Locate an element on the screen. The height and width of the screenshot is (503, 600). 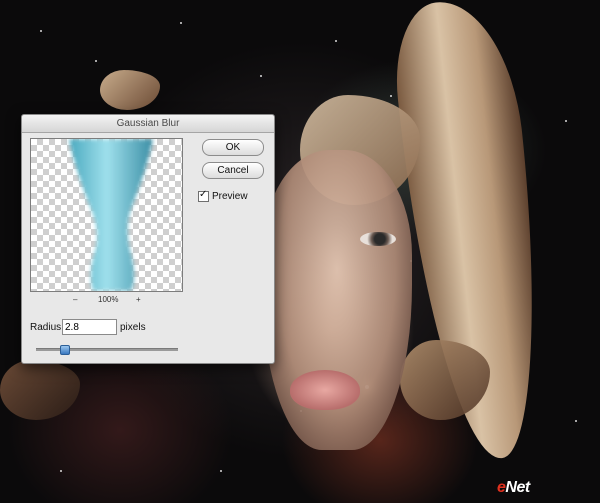
cancel-button: Cancel is located at coordinates (233, 170).